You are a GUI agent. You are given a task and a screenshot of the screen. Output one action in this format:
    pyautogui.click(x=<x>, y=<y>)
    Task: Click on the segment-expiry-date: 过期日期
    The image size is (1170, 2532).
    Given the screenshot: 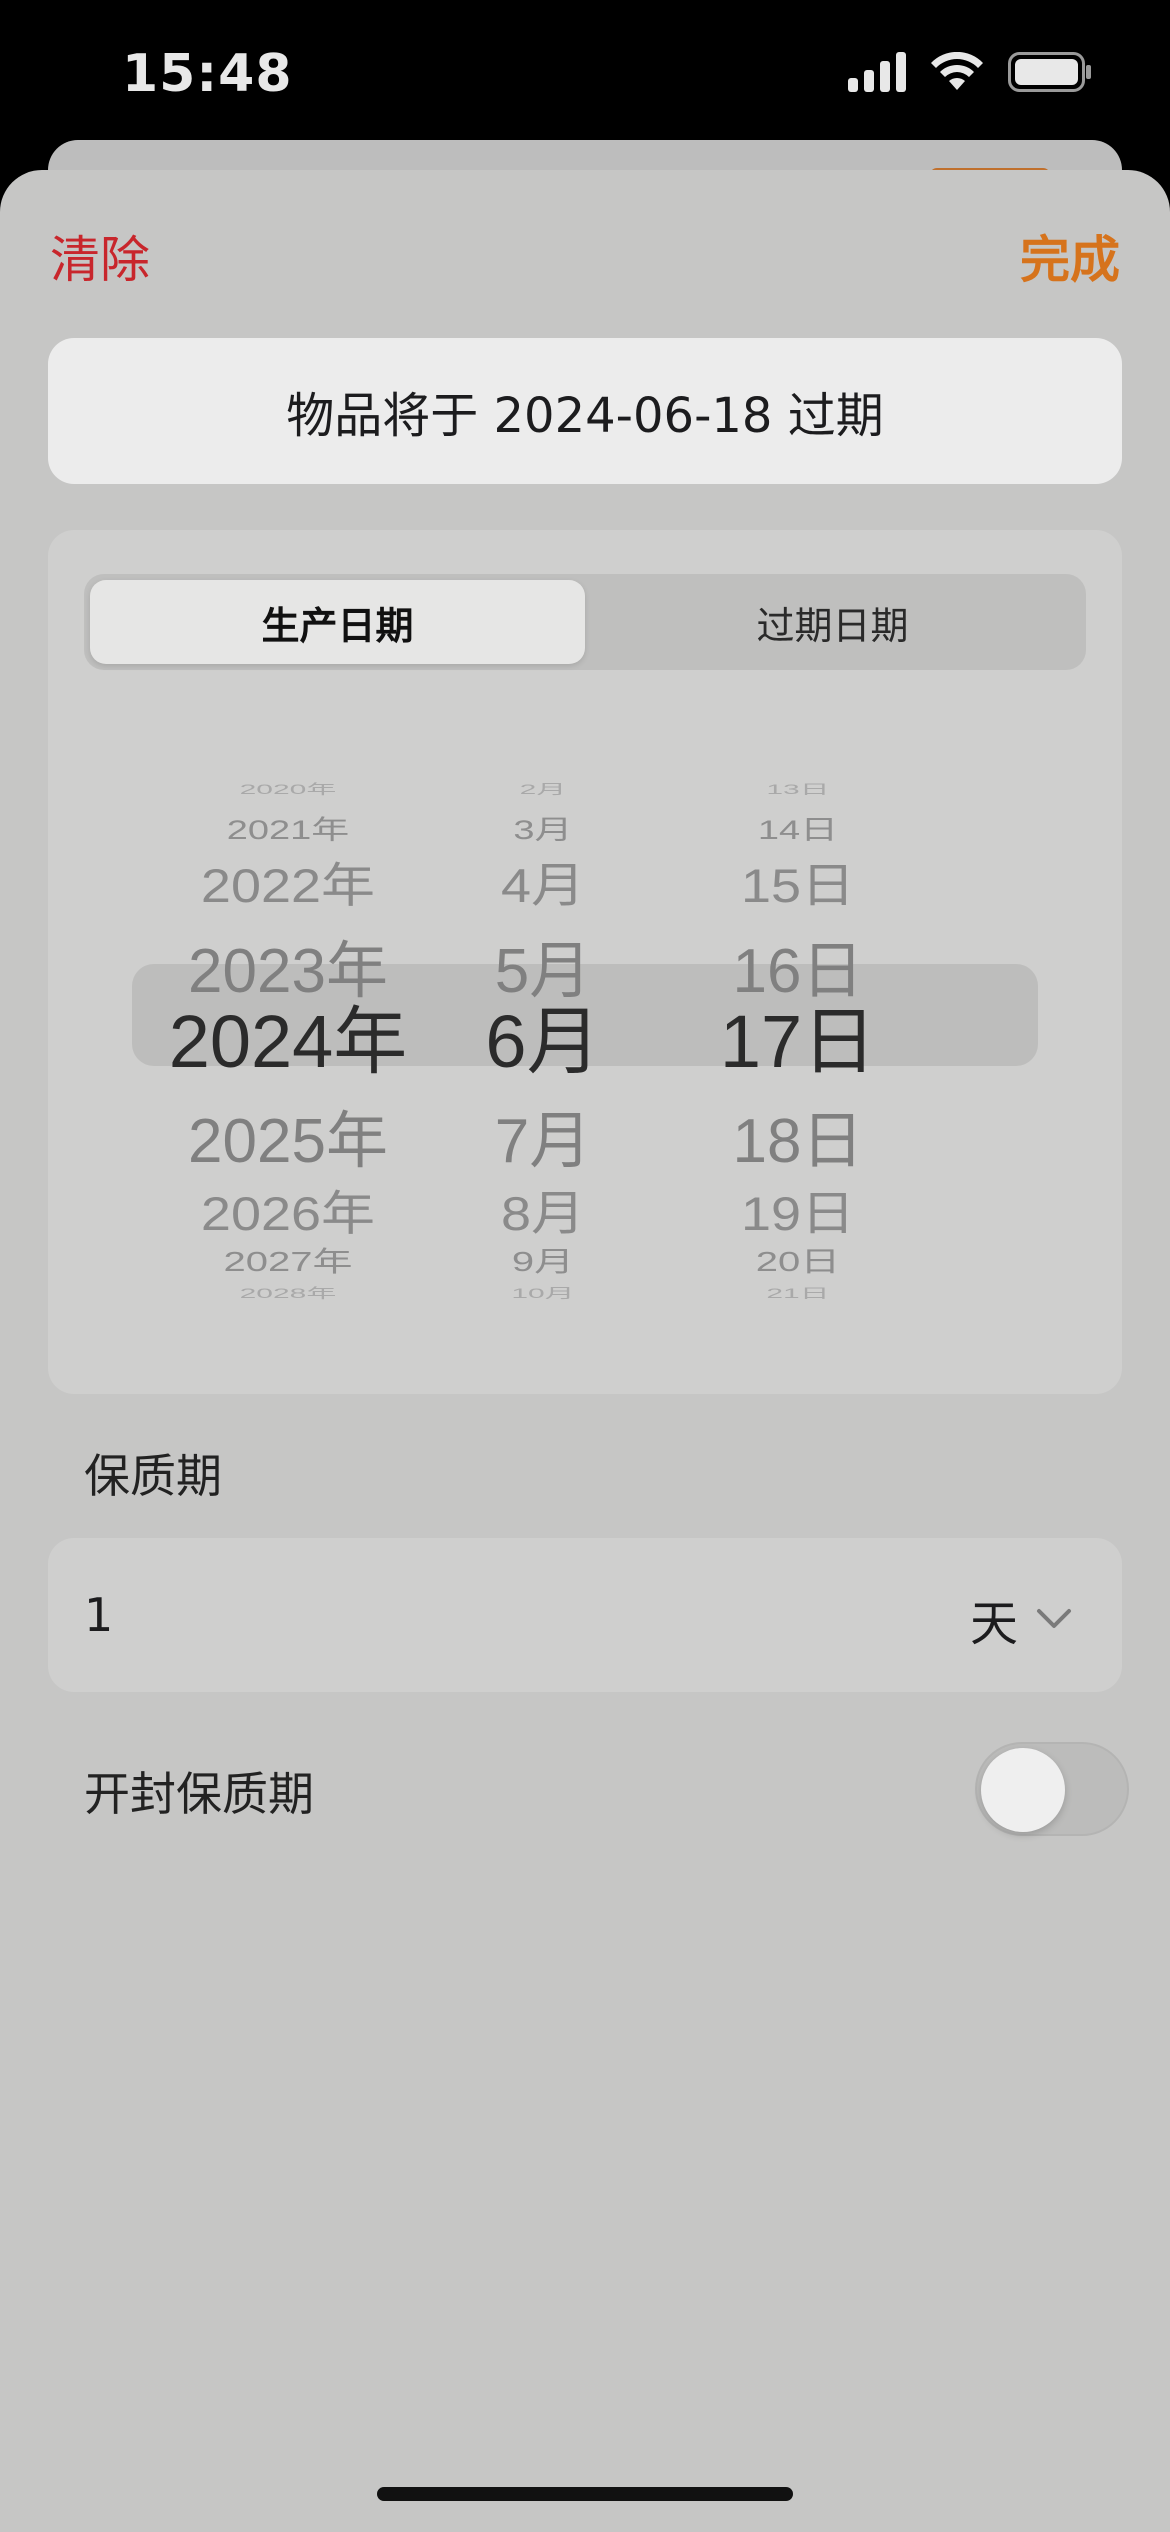 What is the action you would take?
    pyautogui.click(x=832, y=622)
    